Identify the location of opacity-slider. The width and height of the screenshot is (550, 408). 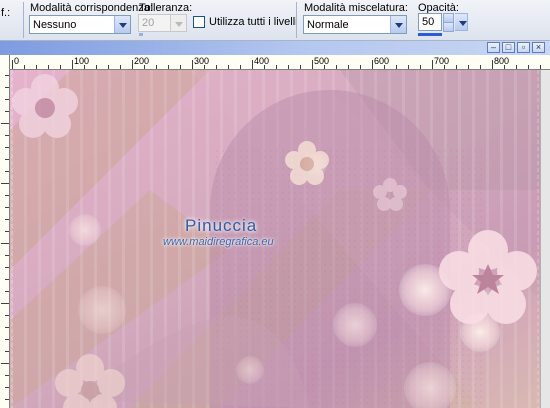
(430, 34).